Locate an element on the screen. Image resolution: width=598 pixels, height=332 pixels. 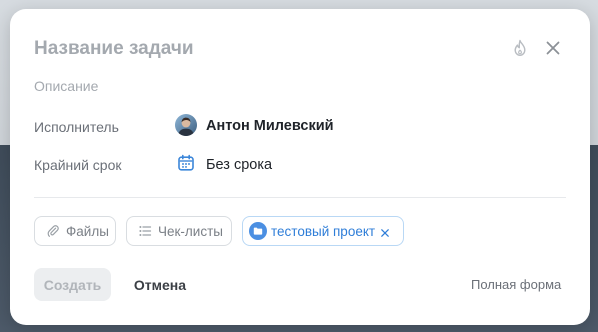
folder-icon is located at coordinates (258, 231).